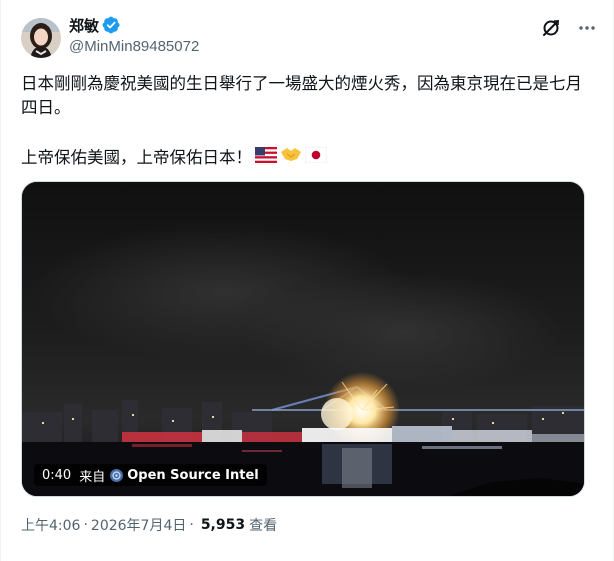 The image size is (614, 561). I want to click on more-icon, so click(587, 28).